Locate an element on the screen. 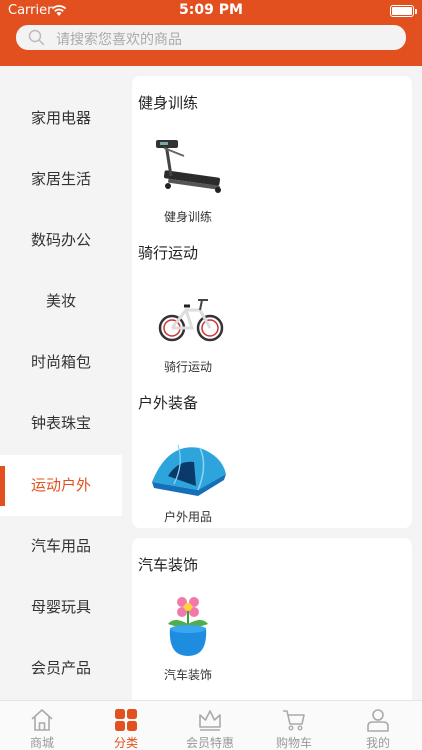 The height and width of the screenshot is (750, 422). sidebar-item-member-products: 会员产品 is located at coordinates (61, 668).